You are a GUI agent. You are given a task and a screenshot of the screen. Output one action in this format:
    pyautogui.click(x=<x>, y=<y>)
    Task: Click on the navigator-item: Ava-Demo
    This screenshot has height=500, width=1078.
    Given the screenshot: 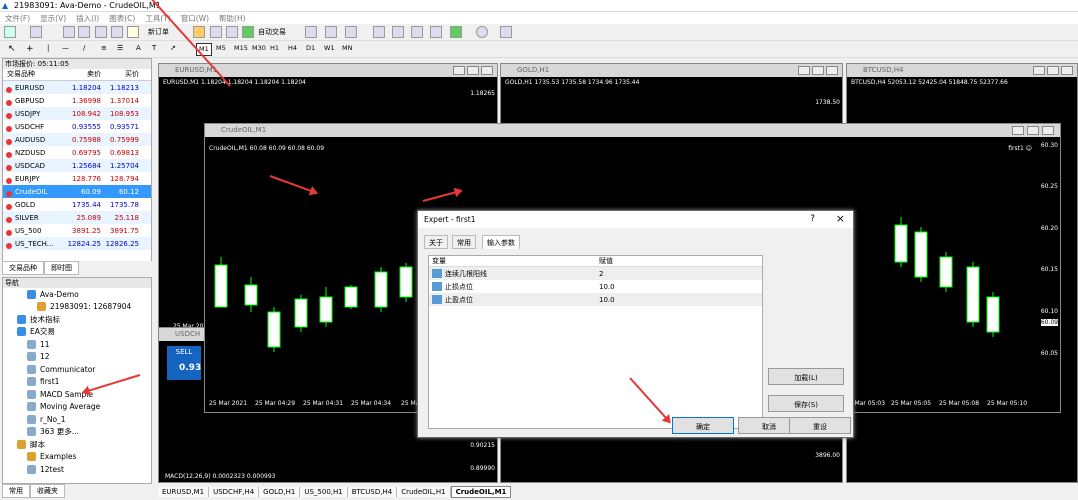 What is the action you would take?
    pyautogui.click(x=77, y=294)
    